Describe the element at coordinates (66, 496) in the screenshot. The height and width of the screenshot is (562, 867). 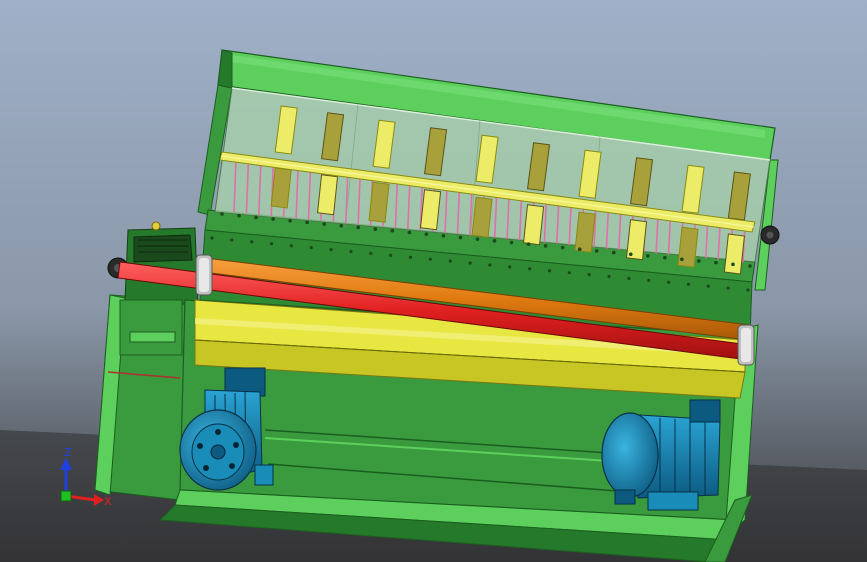
I see `triad-origin` at that location.